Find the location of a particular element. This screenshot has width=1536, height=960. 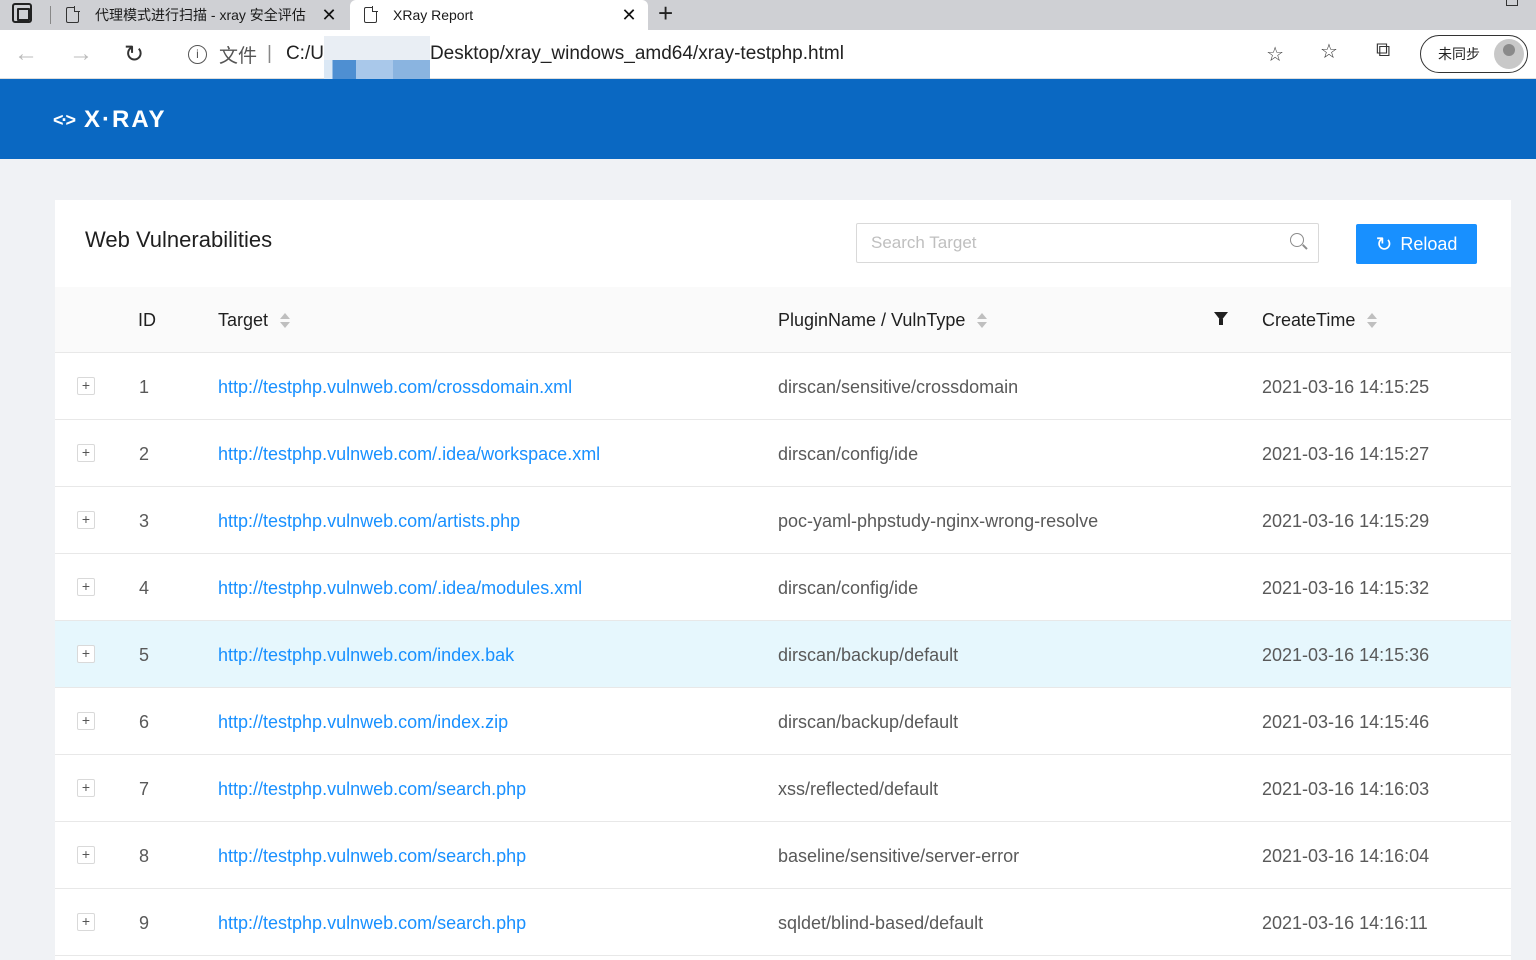

search-input is located at coordinates (1071, 243).